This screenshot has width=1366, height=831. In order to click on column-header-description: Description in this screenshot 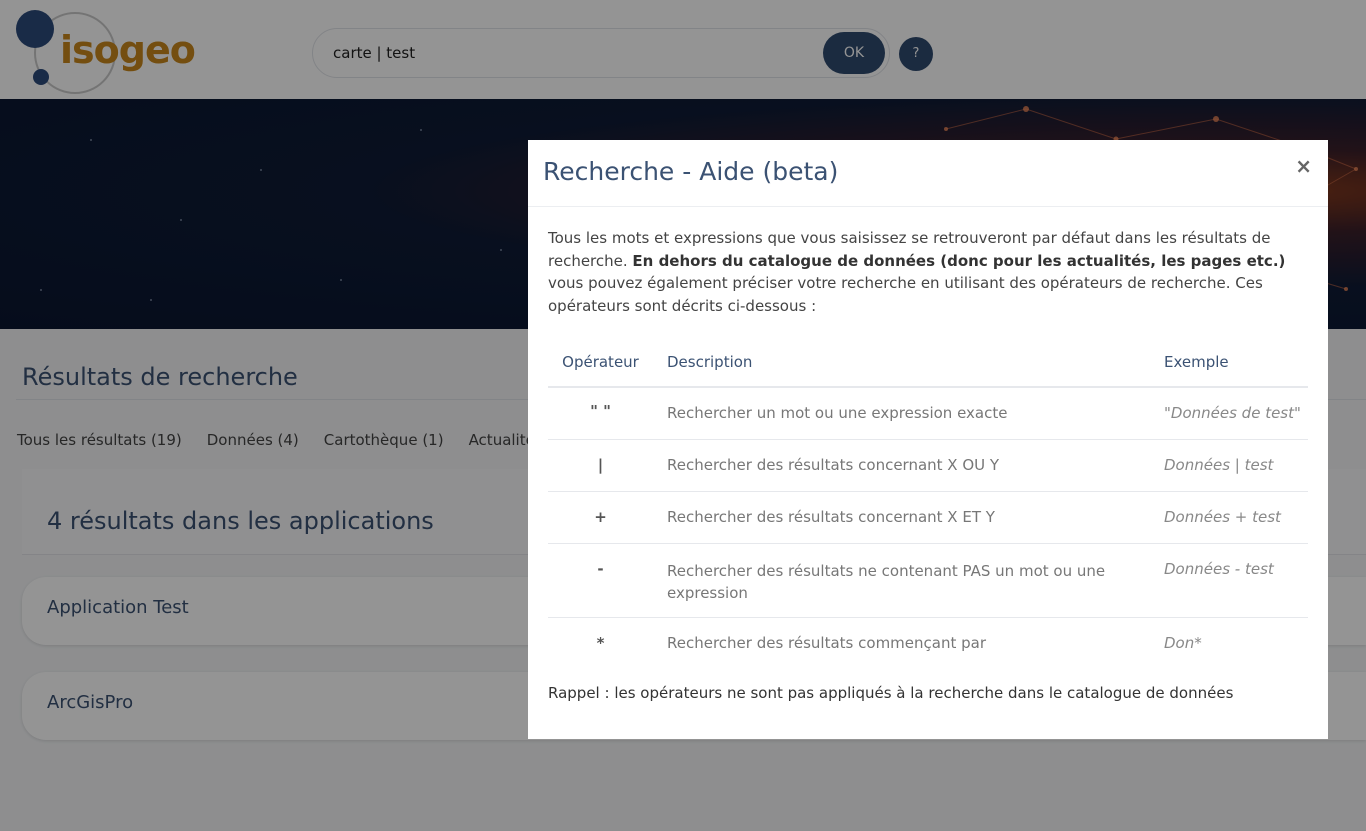, I will do `click(710, 362)`.